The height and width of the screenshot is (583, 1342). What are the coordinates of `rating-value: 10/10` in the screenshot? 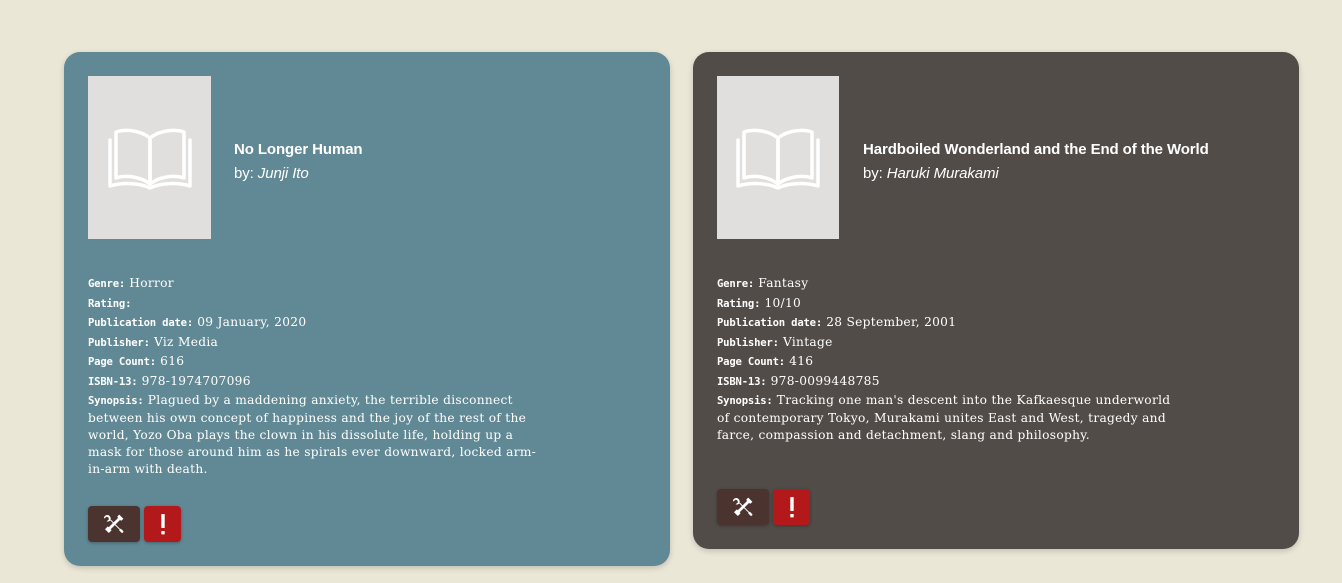 It's located at (783, 302).